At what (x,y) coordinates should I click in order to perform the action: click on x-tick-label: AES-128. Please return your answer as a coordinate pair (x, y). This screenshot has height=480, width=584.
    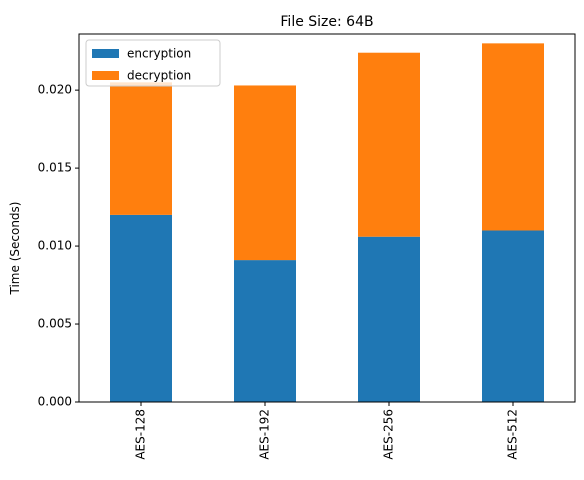
    Looking at the image, I should click on (141, 434).